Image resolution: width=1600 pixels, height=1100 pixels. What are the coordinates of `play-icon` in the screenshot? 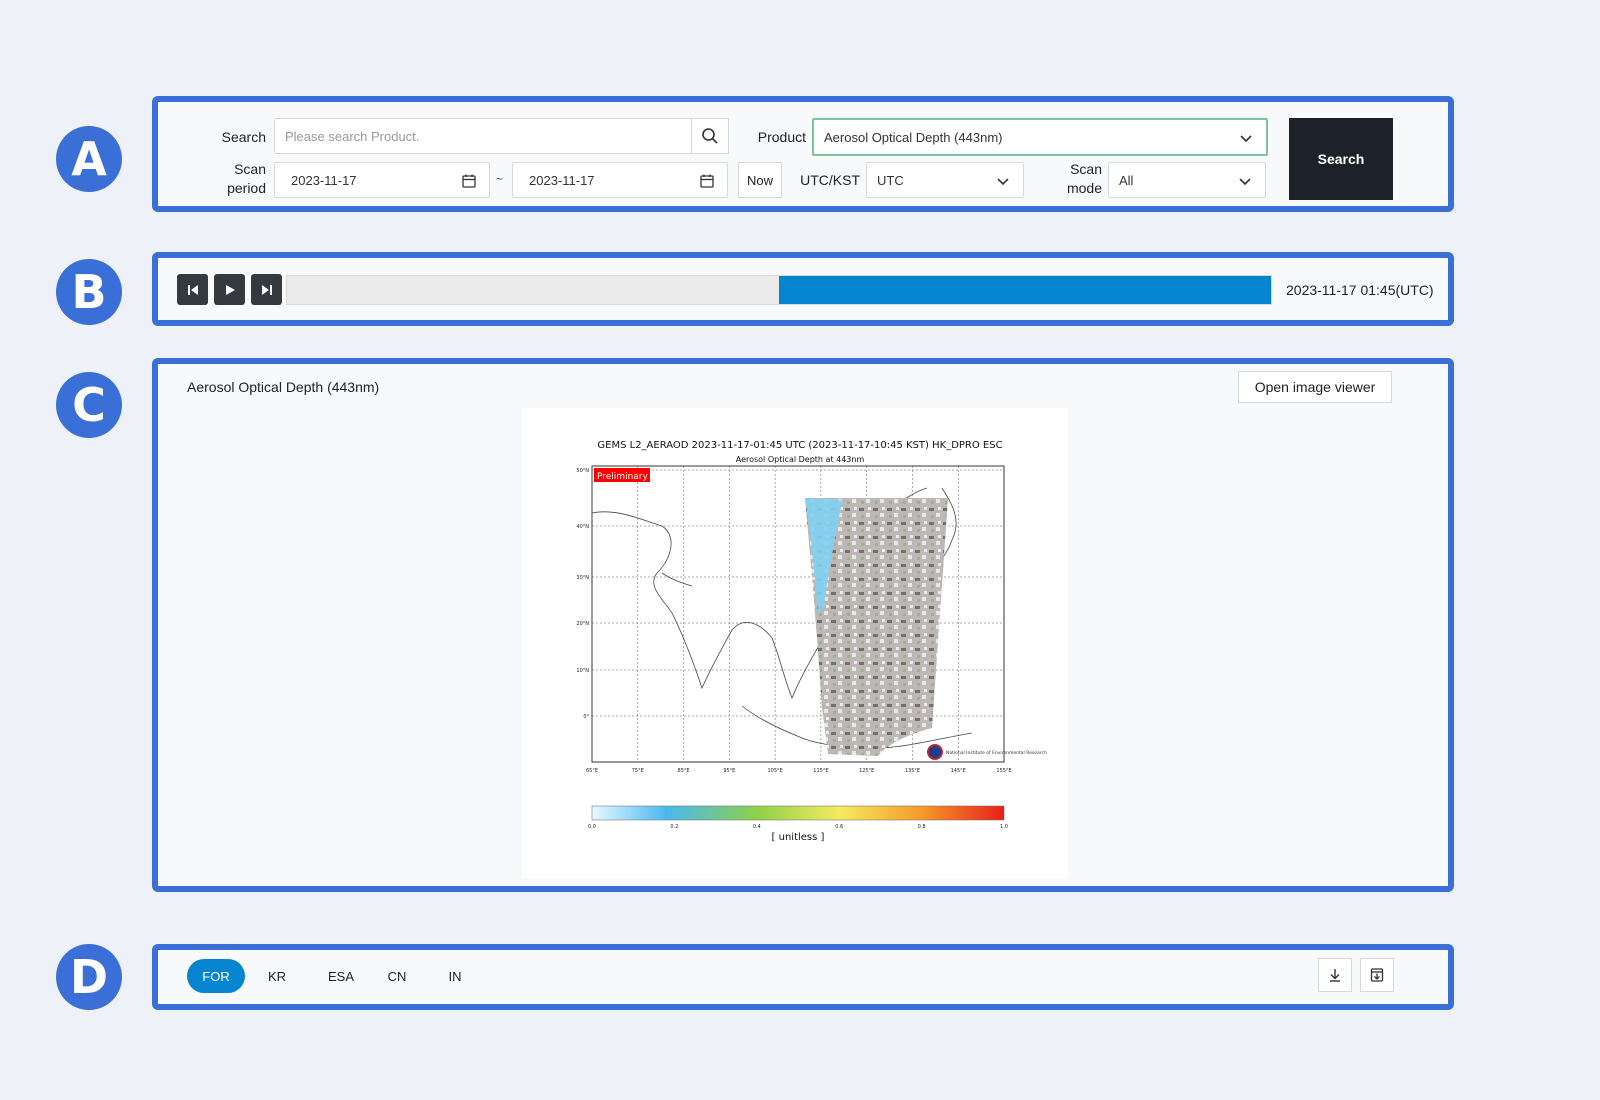 It's located at (230, 289).